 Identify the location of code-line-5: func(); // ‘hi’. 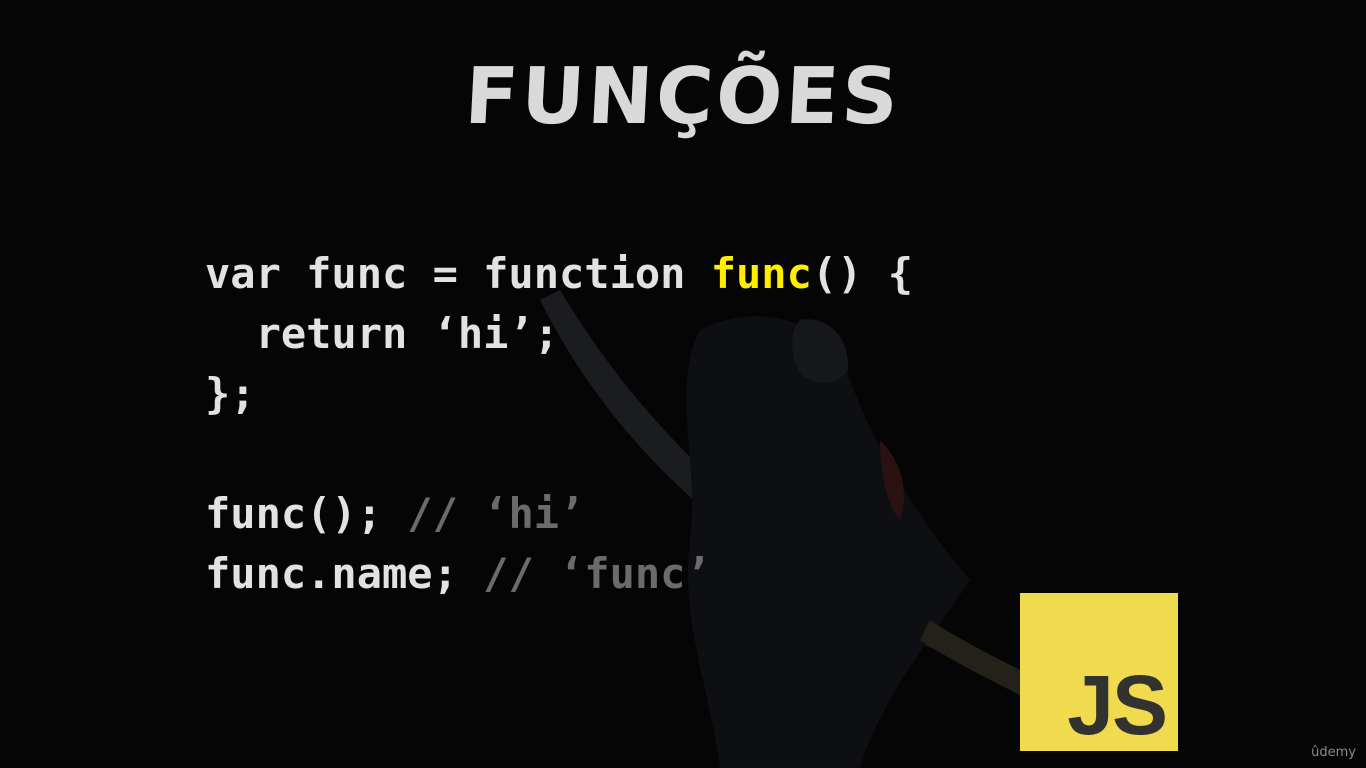
(559, 514).